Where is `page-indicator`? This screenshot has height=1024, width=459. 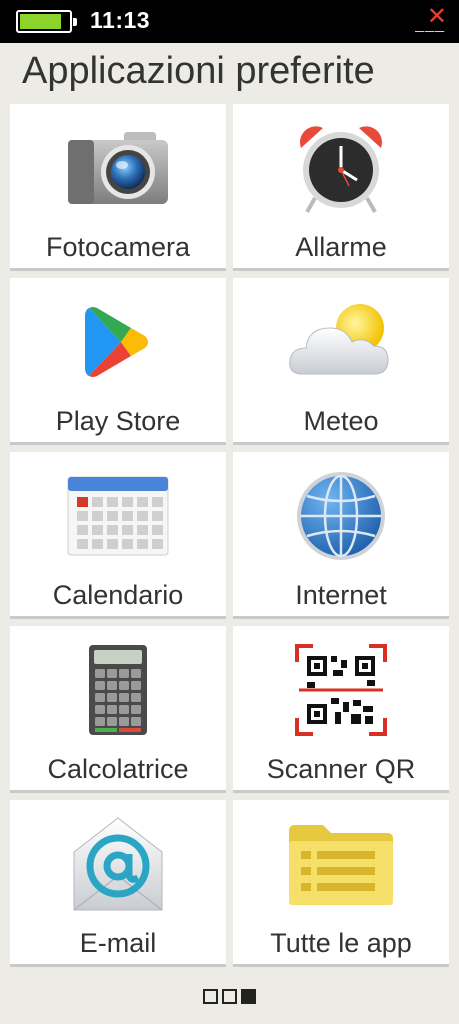 page-indicator is located at coordinates (229, 996).